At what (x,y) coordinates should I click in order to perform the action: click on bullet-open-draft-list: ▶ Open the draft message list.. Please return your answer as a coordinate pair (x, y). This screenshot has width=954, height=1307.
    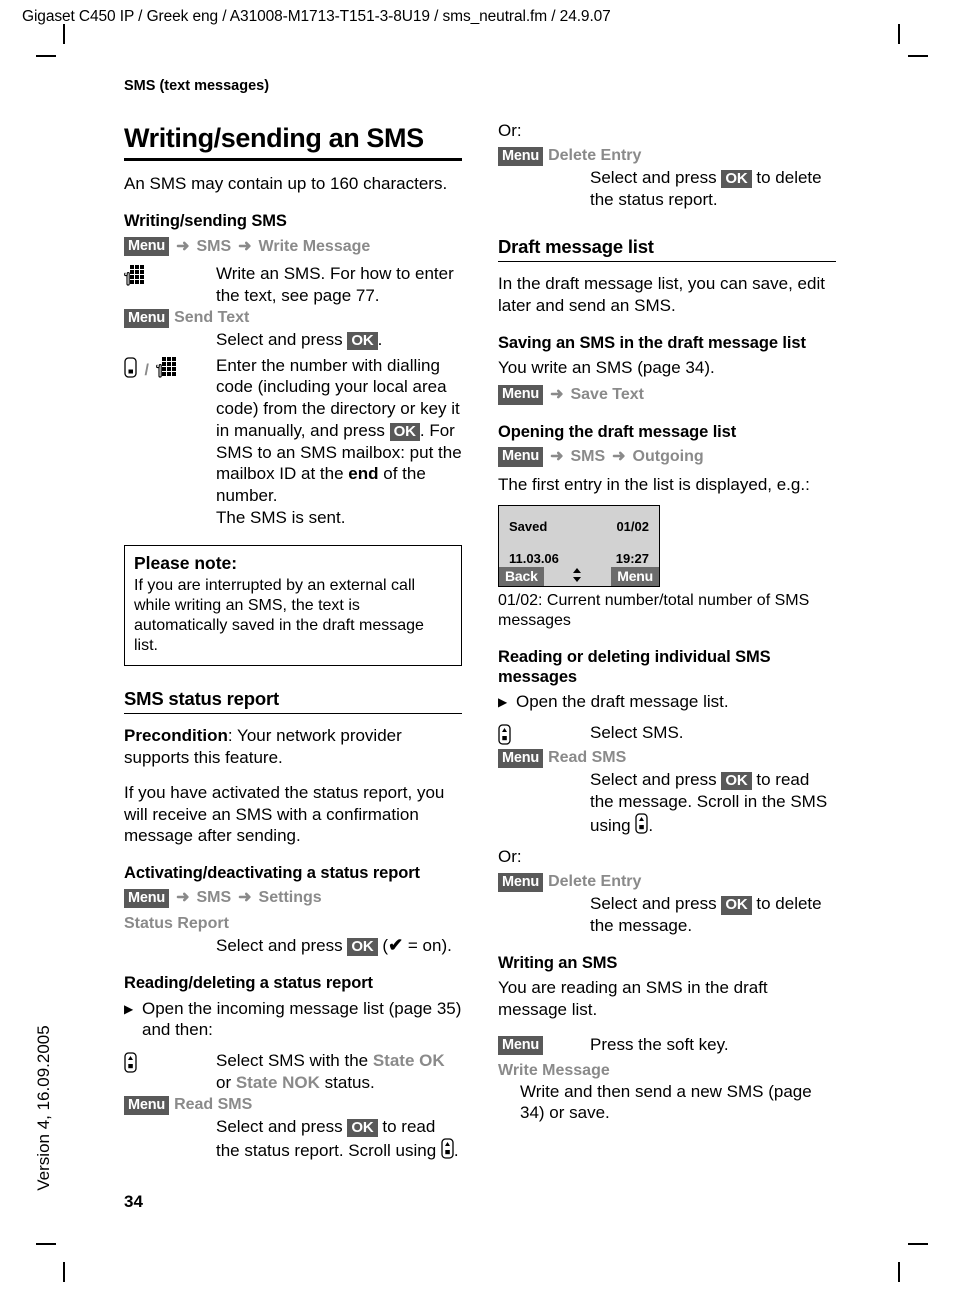
    Looking at the image, I should click on (667, 702).